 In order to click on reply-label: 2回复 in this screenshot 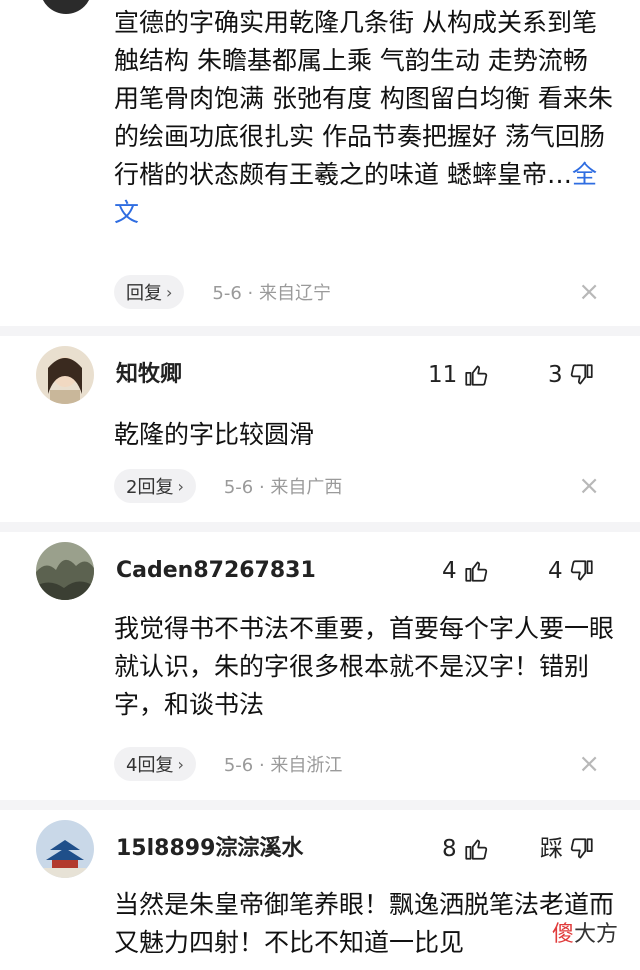, I will do `click(150, 487)`.